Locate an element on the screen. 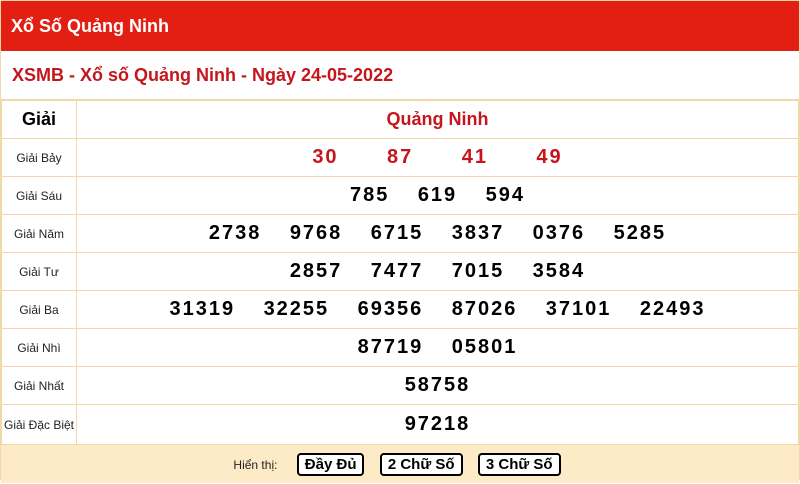  prize-number: 05801 is located at coordinates (484, 347).